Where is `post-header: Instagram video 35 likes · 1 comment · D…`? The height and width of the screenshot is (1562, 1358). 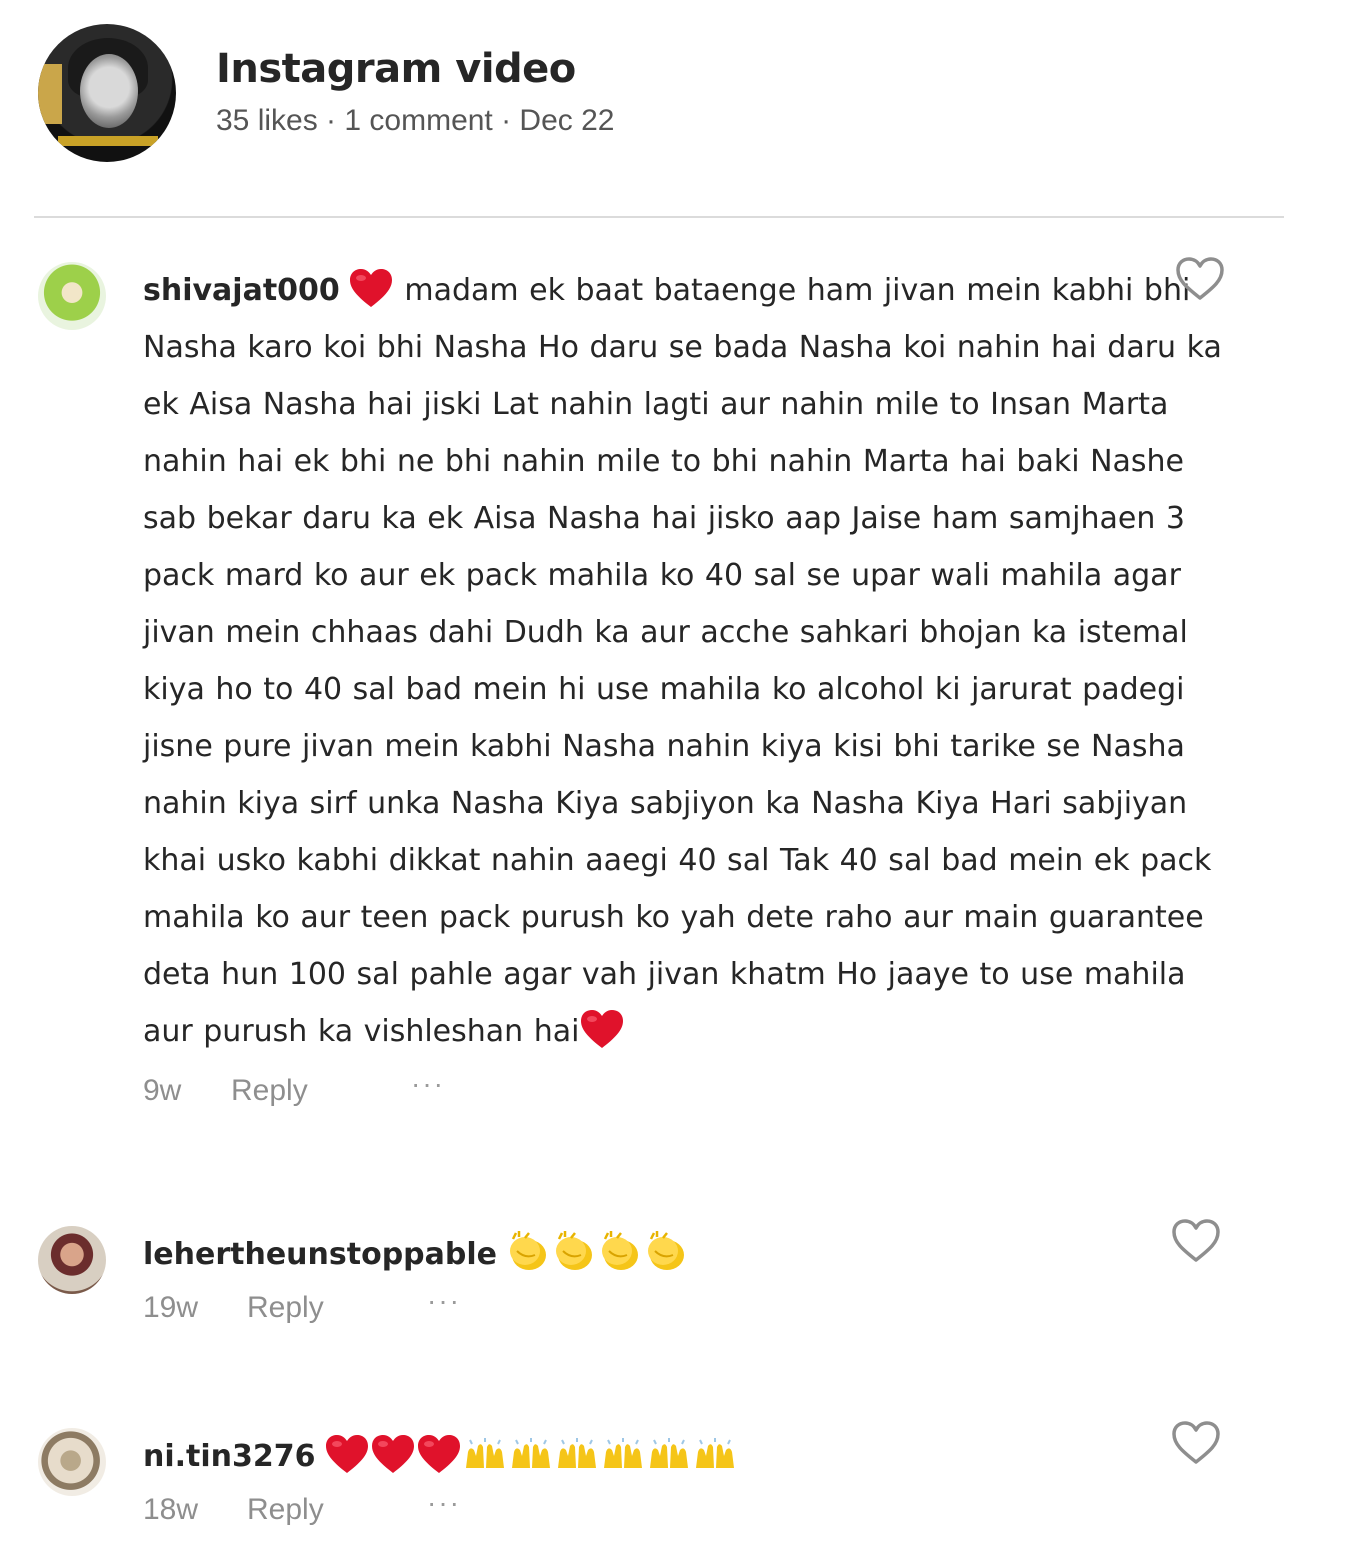
post-header: Instagram video 35 likes · 1 comment · D… is located at coordinates (663, 94).